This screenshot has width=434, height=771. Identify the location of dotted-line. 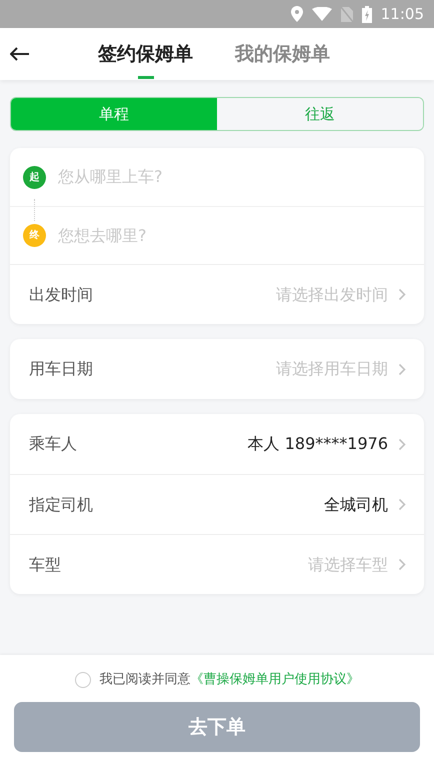
(34, 210).